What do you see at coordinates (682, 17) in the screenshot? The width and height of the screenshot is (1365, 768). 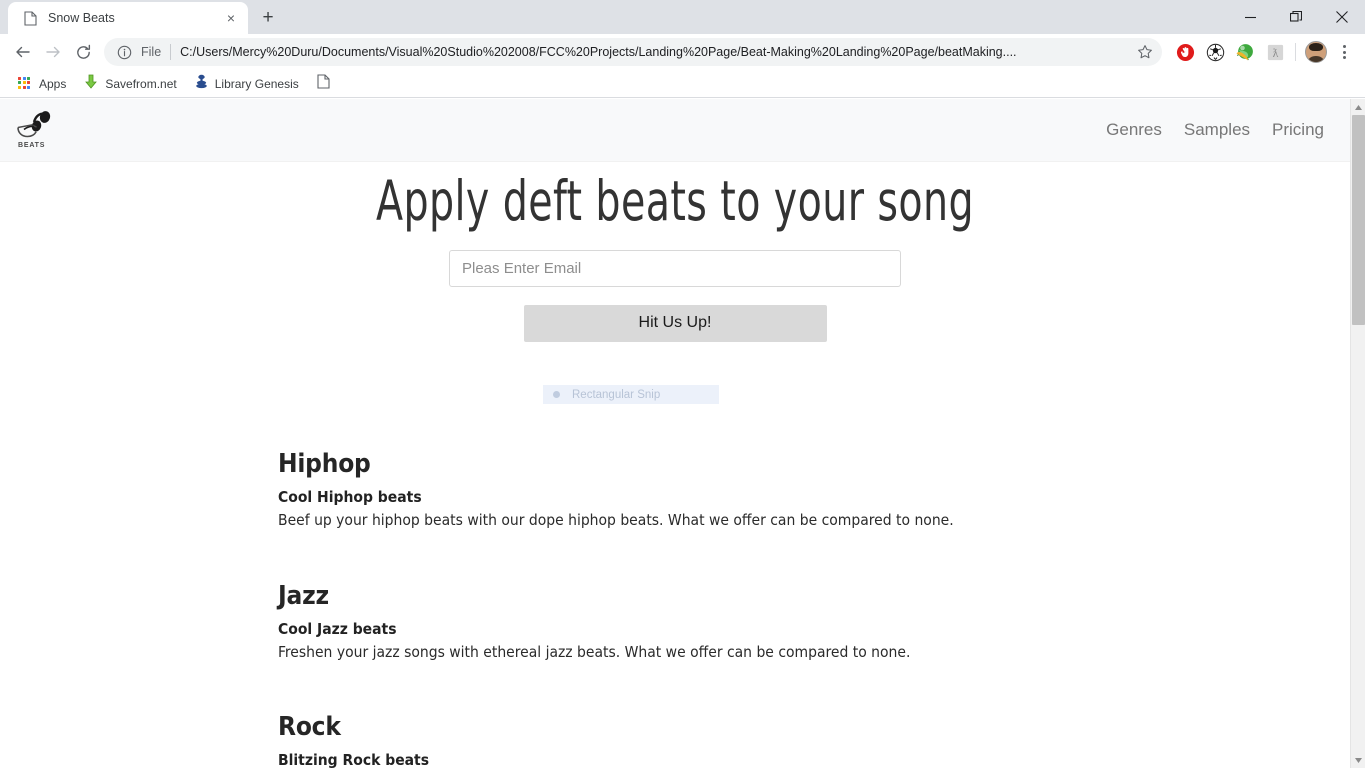 I see `tab-strip: Snow Beats × +` at bounding box center [682, 17].